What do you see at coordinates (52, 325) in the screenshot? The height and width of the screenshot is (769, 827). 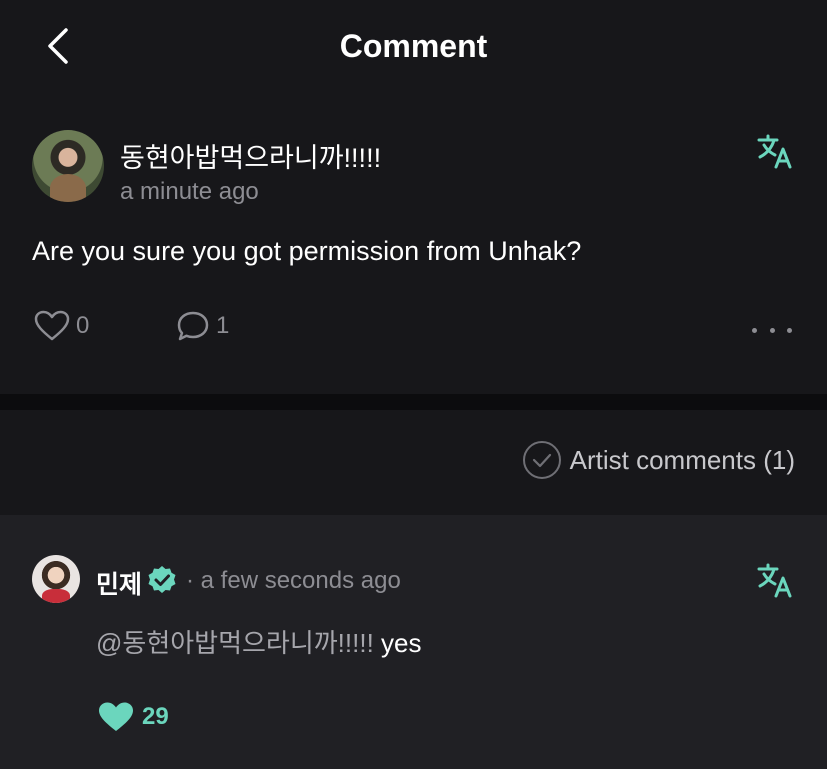 I see `heart-icon` at bounding box center [52, 325].